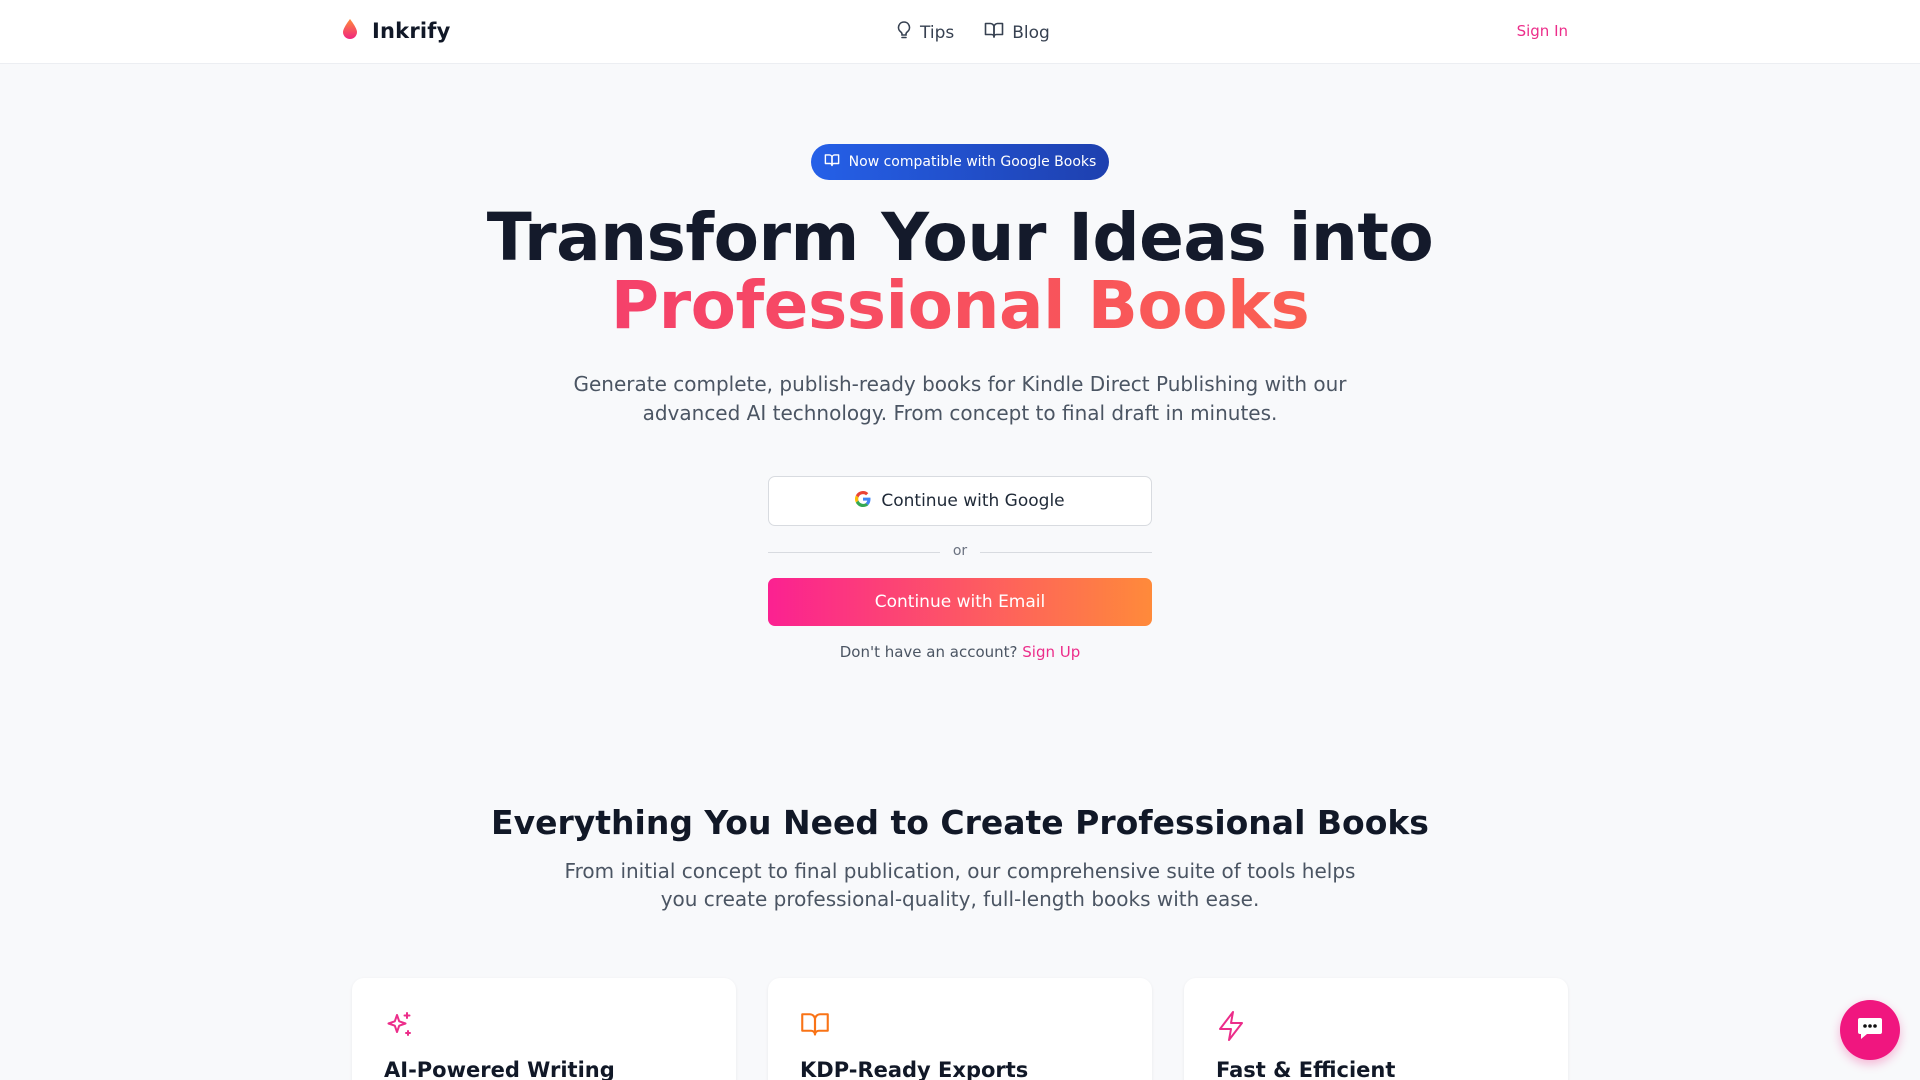 Image resolution: width=1920 pixels, height=1080 pixels. I want to click on nav-label-blog: Blog, so click(1031, 32).